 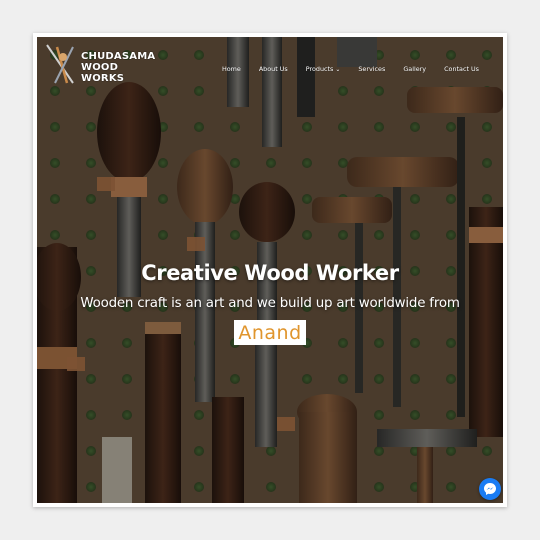 I want to click on brand-line-2: WOOD WORKS, so click(x=103, y=73).